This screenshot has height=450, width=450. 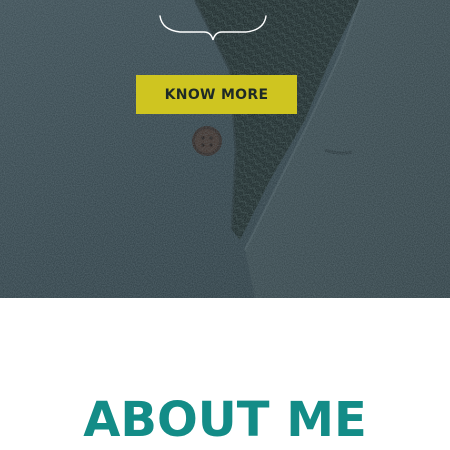 What do you see at coordinates (225, 420) in the screenshot?
I see `about-heading: ABOUT ME` at bounding box center [225, 420].